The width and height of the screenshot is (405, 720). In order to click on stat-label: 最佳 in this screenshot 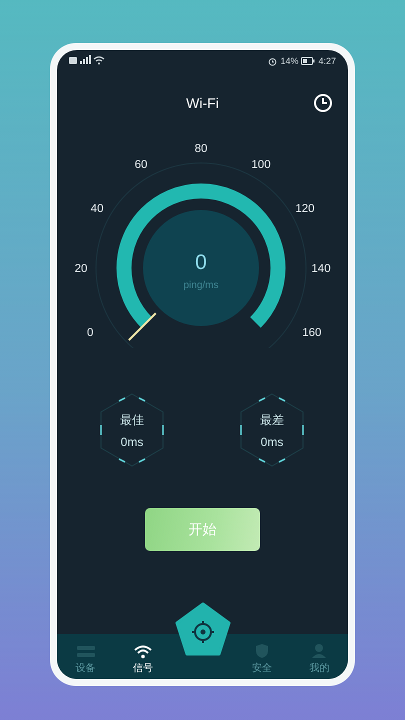, I will do `click(132, 420)`.